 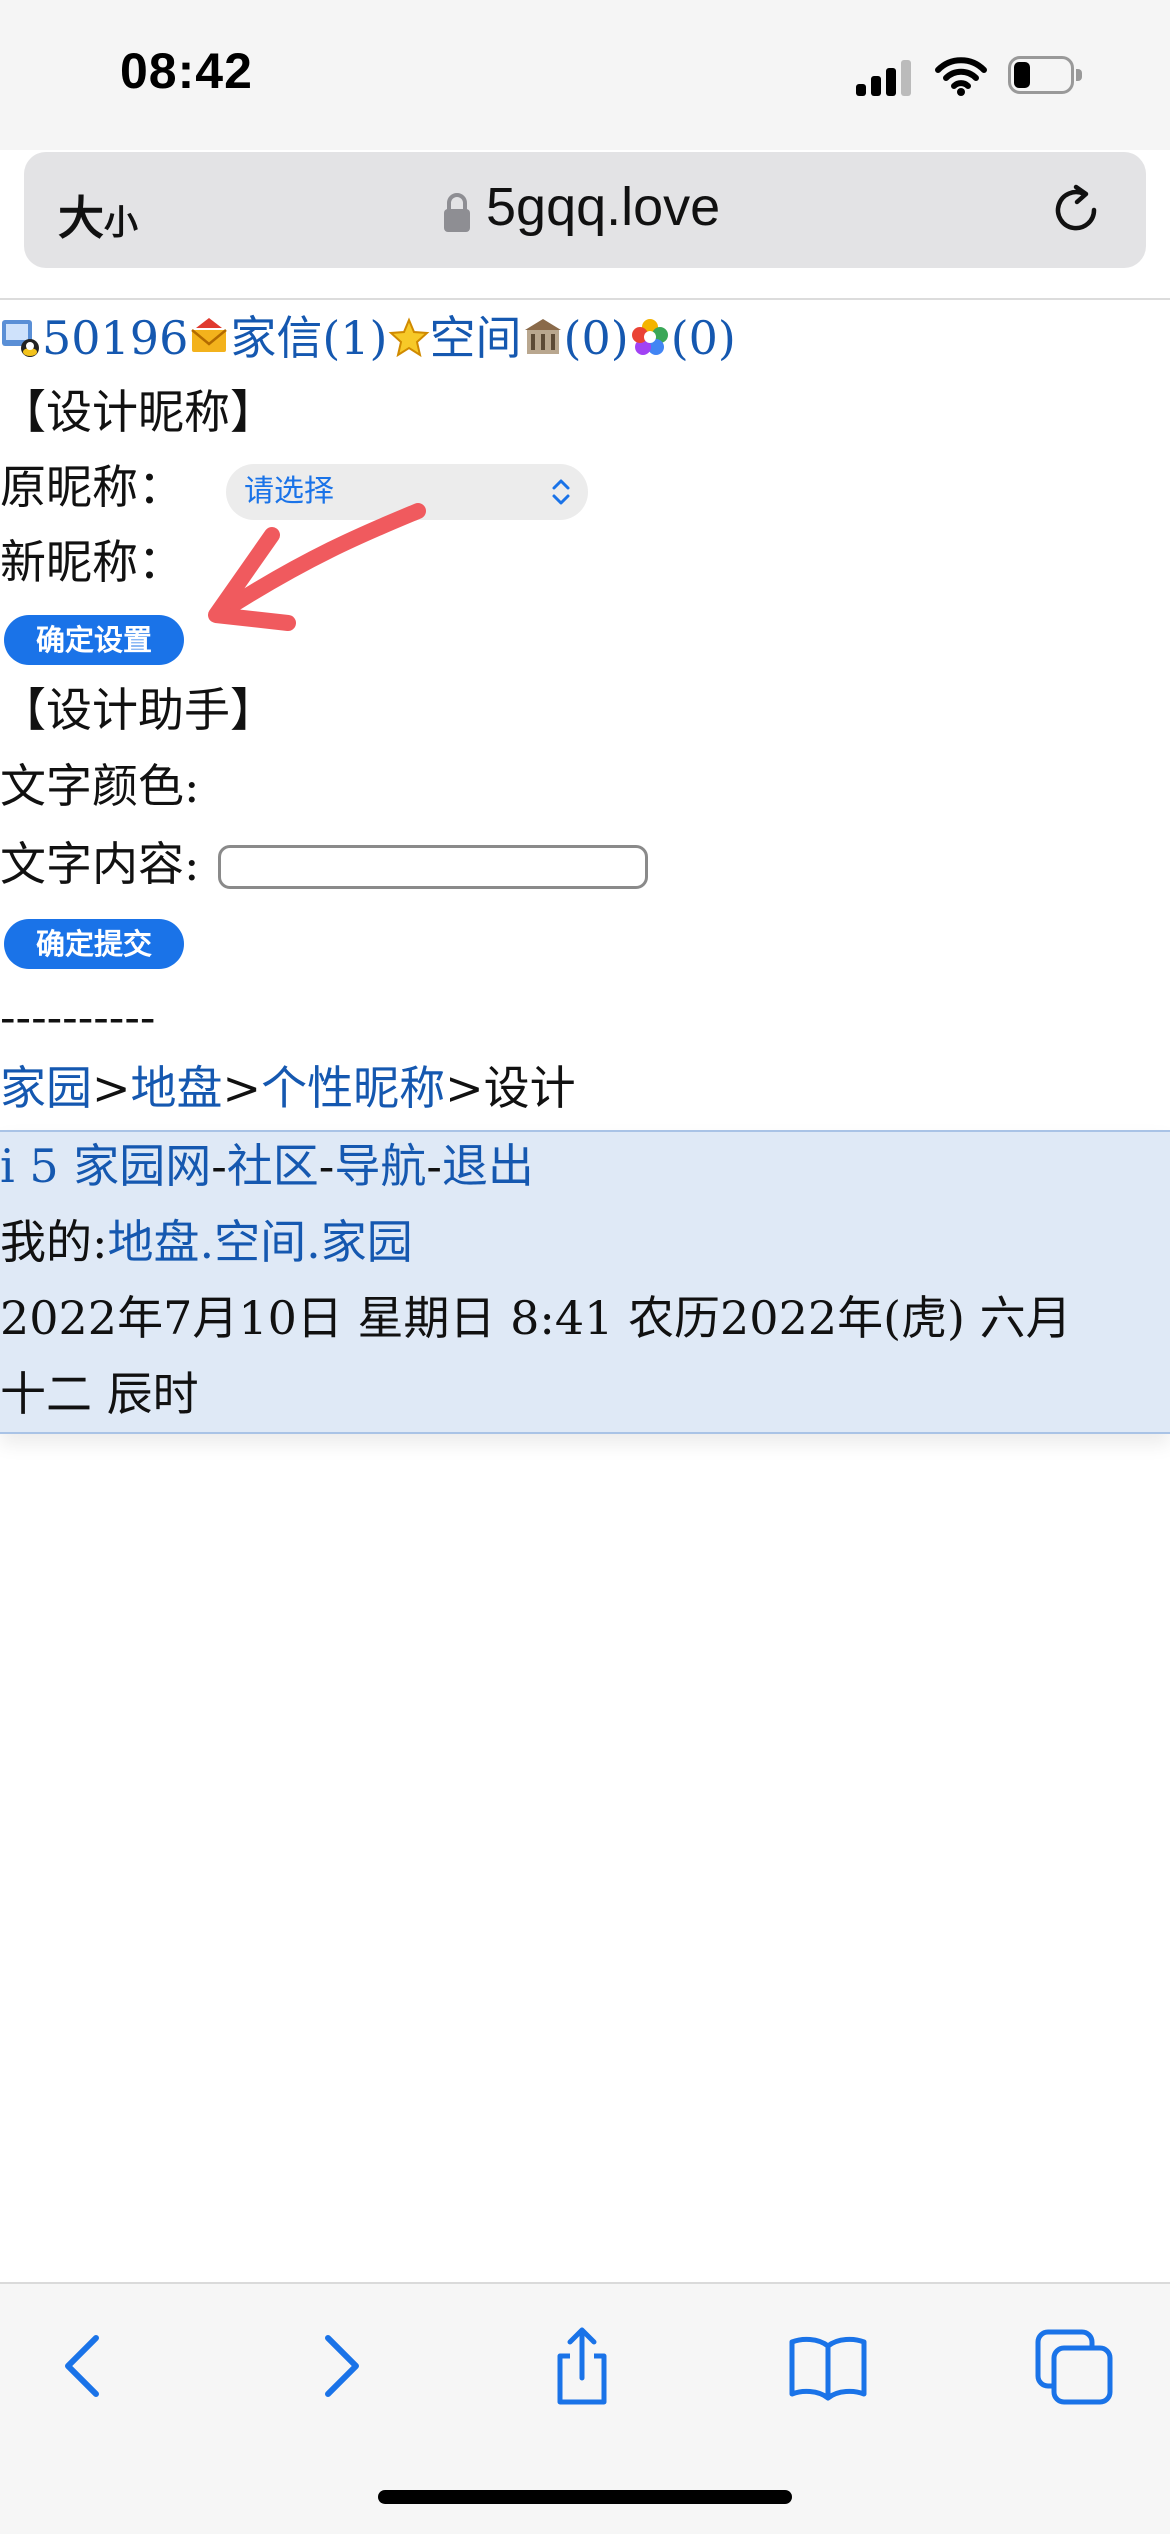 What do you see at coordinates (367, 1242) in the screenshot?
I see `mine-home-link: 家园` at bounding box center [367, 1242].